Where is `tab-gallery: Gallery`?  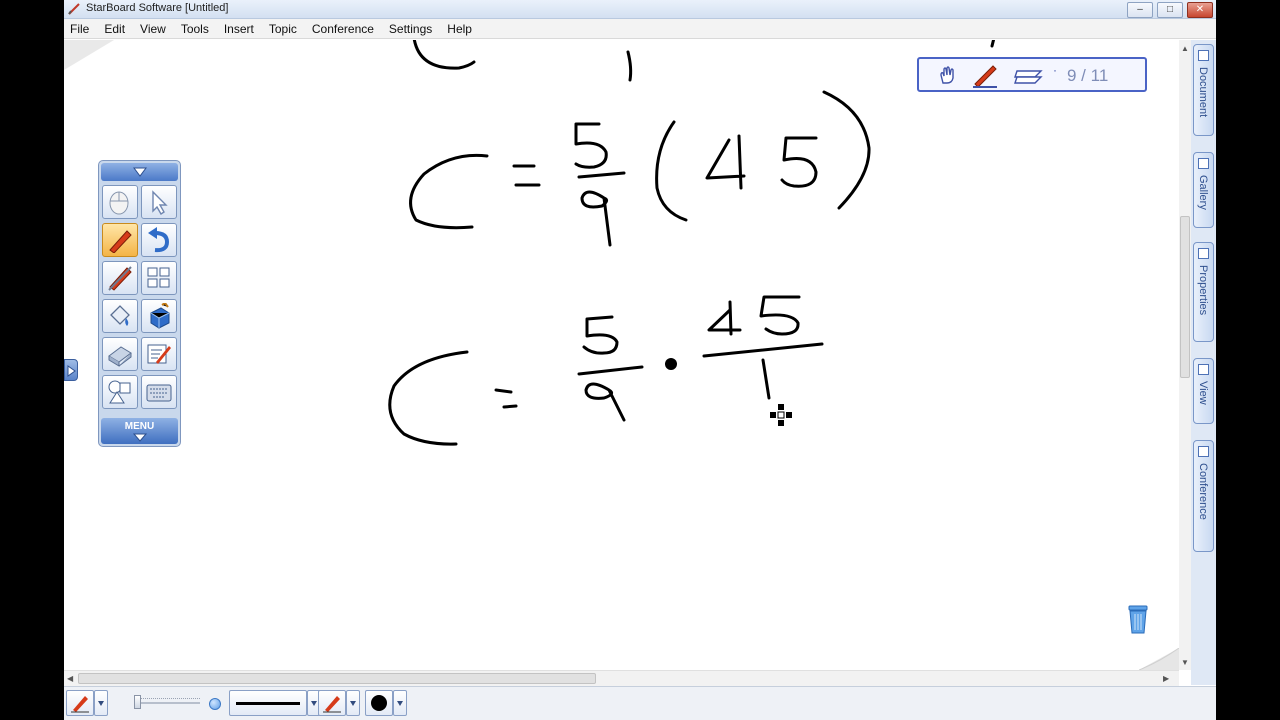 tab-gallery: Gallery is located at coordinates (1203, 190).